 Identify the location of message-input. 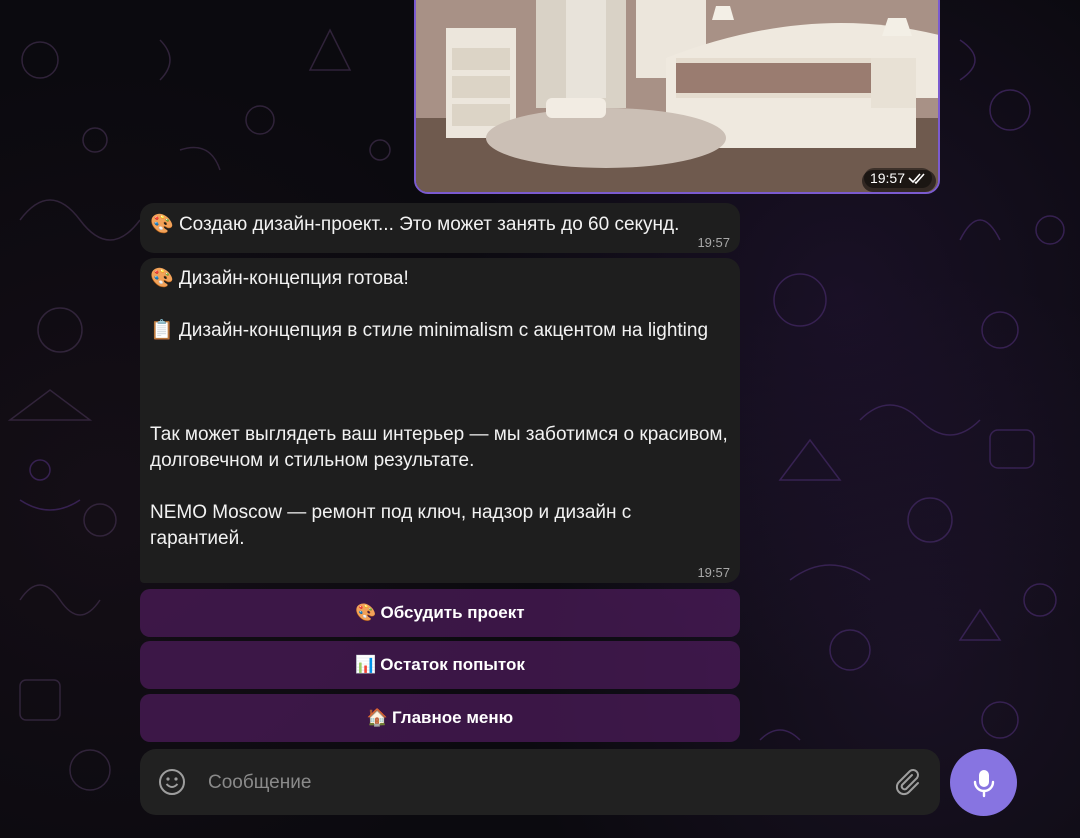
(538, 783).